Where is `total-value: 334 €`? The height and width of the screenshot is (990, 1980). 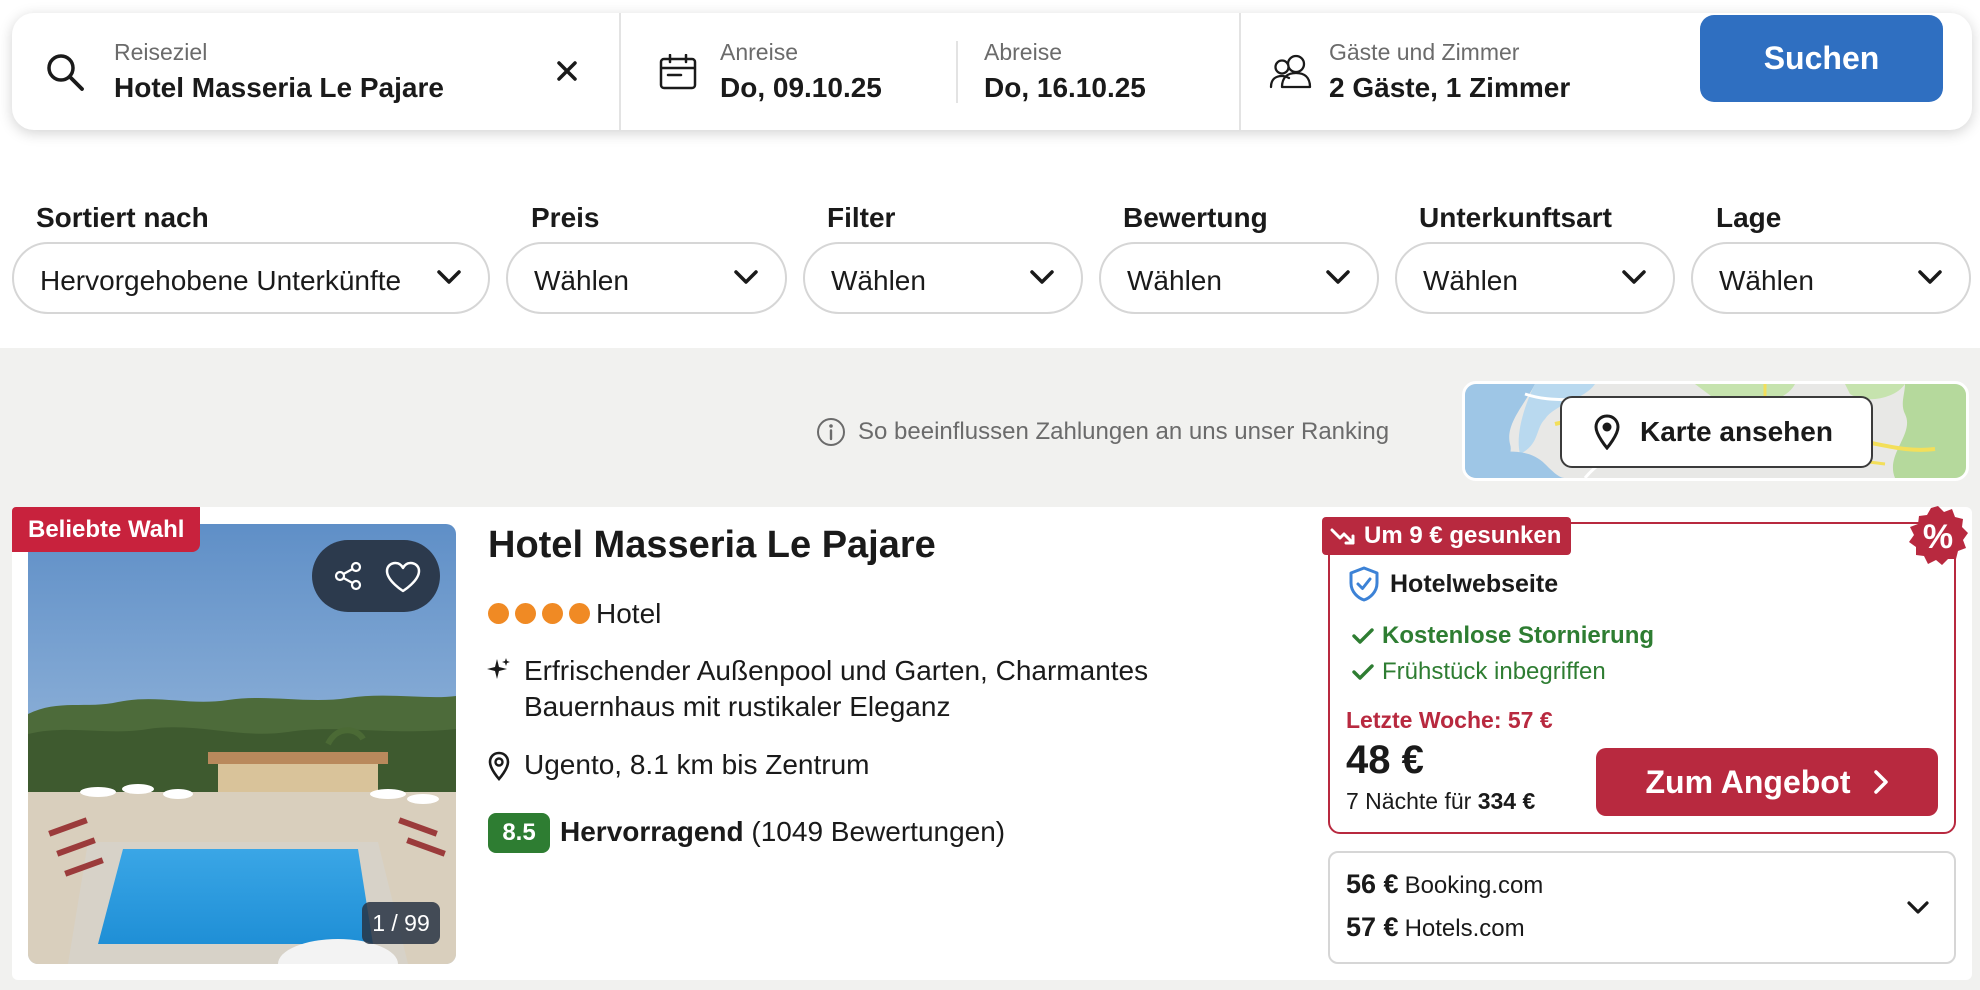
total-value: 334 € is located at coordinates (1506, 801).